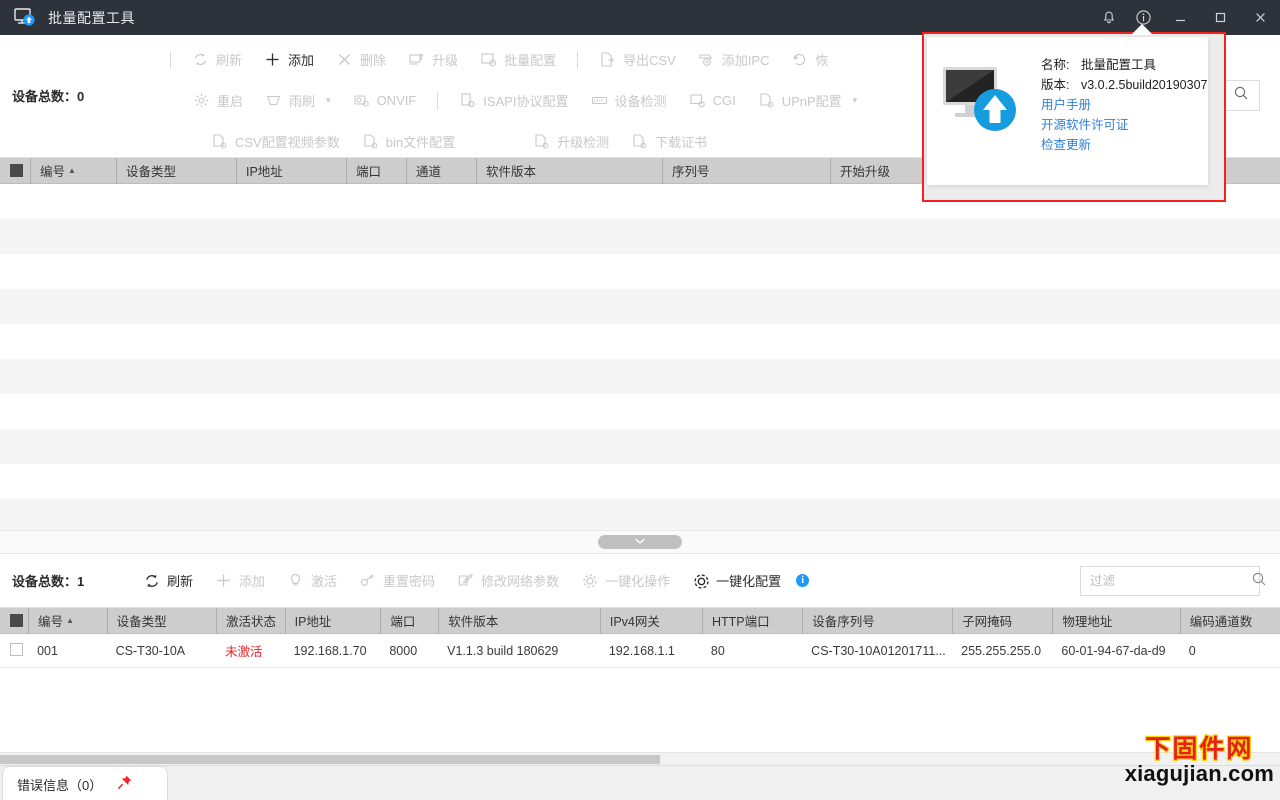 This screenshot has height=800, width=1280. I want to click on csv-video-params-button: CSV配置视频参数, so click(275, 142).